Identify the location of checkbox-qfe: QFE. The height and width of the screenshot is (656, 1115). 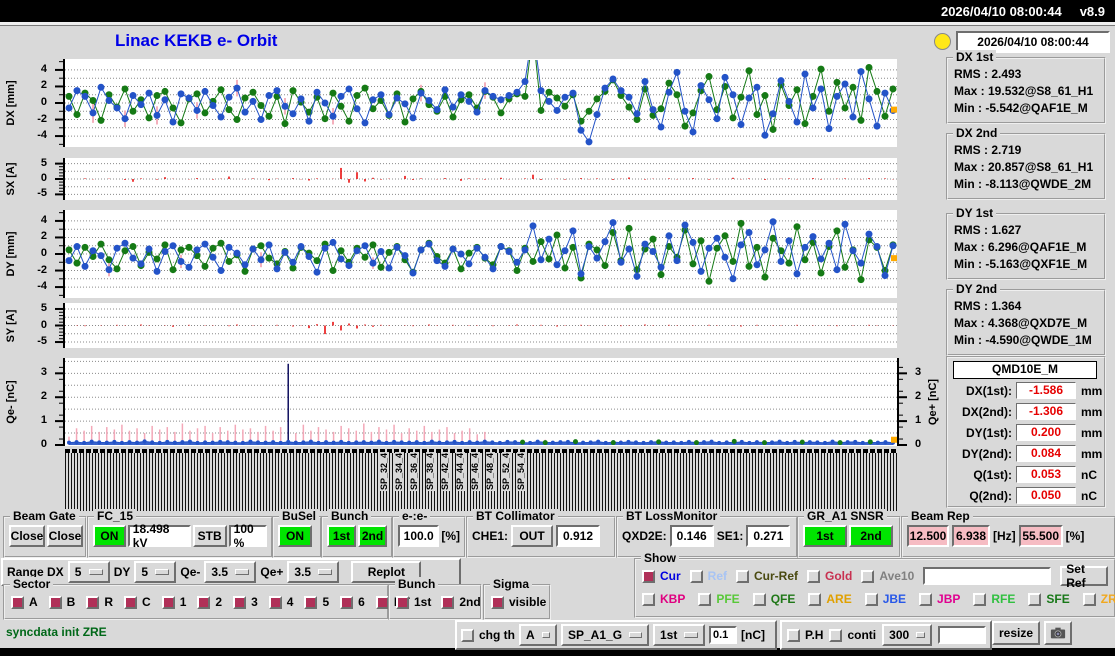
(773, 599).